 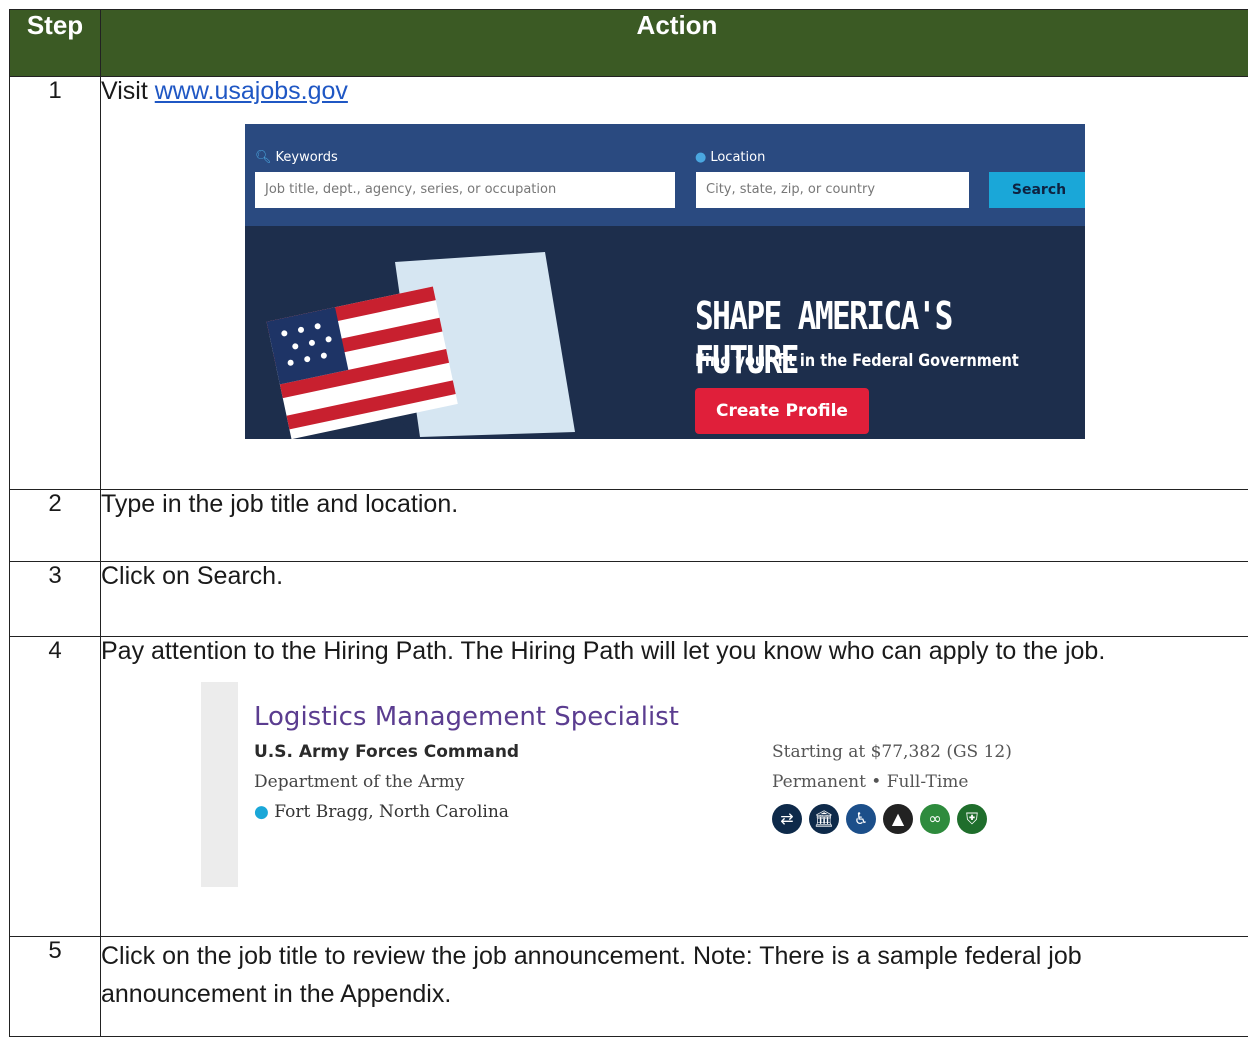 I want to click on job-title-link: Logistics Management Specialist, so click(x=466, y=717).